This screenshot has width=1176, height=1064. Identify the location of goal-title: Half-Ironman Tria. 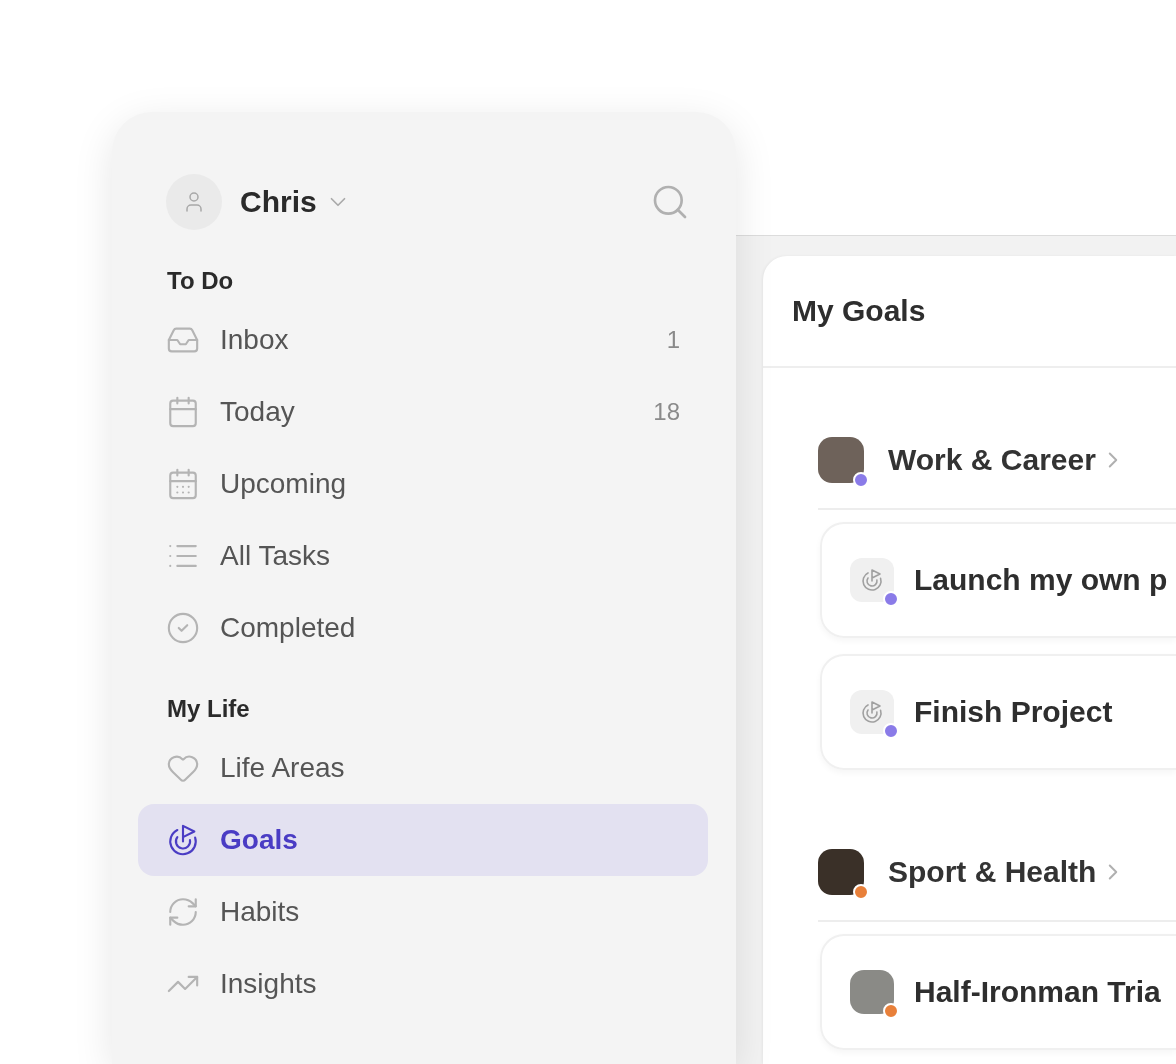
(1037, 992).